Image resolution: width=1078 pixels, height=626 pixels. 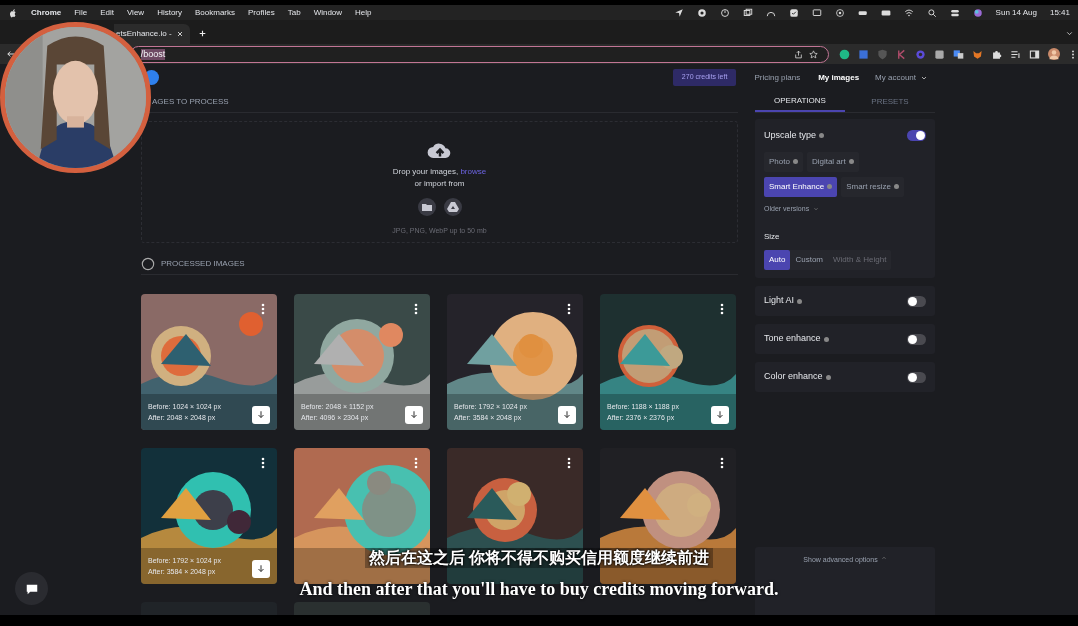 I want to click on screen-icon, so click(x=816, y=12).